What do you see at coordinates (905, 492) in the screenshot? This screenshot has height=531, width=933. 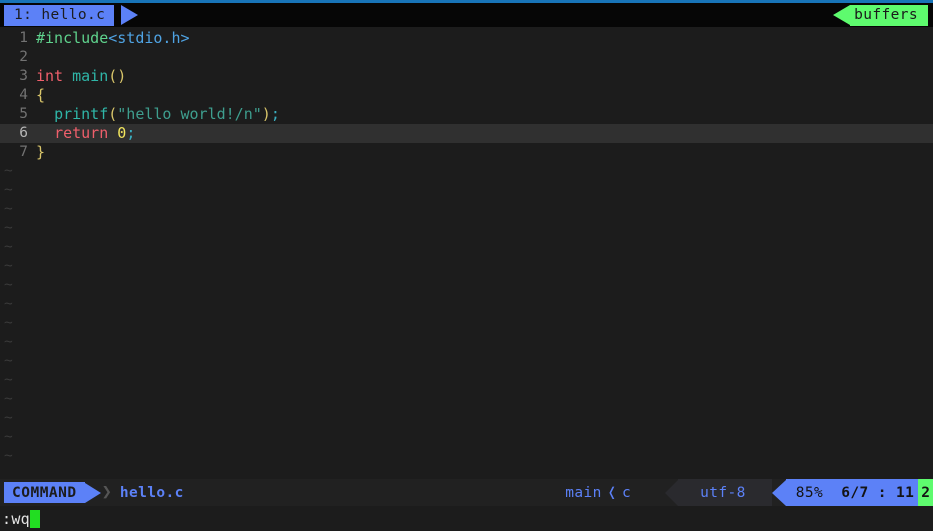 I see `status-column: 11` at bounding box center [905, 492].